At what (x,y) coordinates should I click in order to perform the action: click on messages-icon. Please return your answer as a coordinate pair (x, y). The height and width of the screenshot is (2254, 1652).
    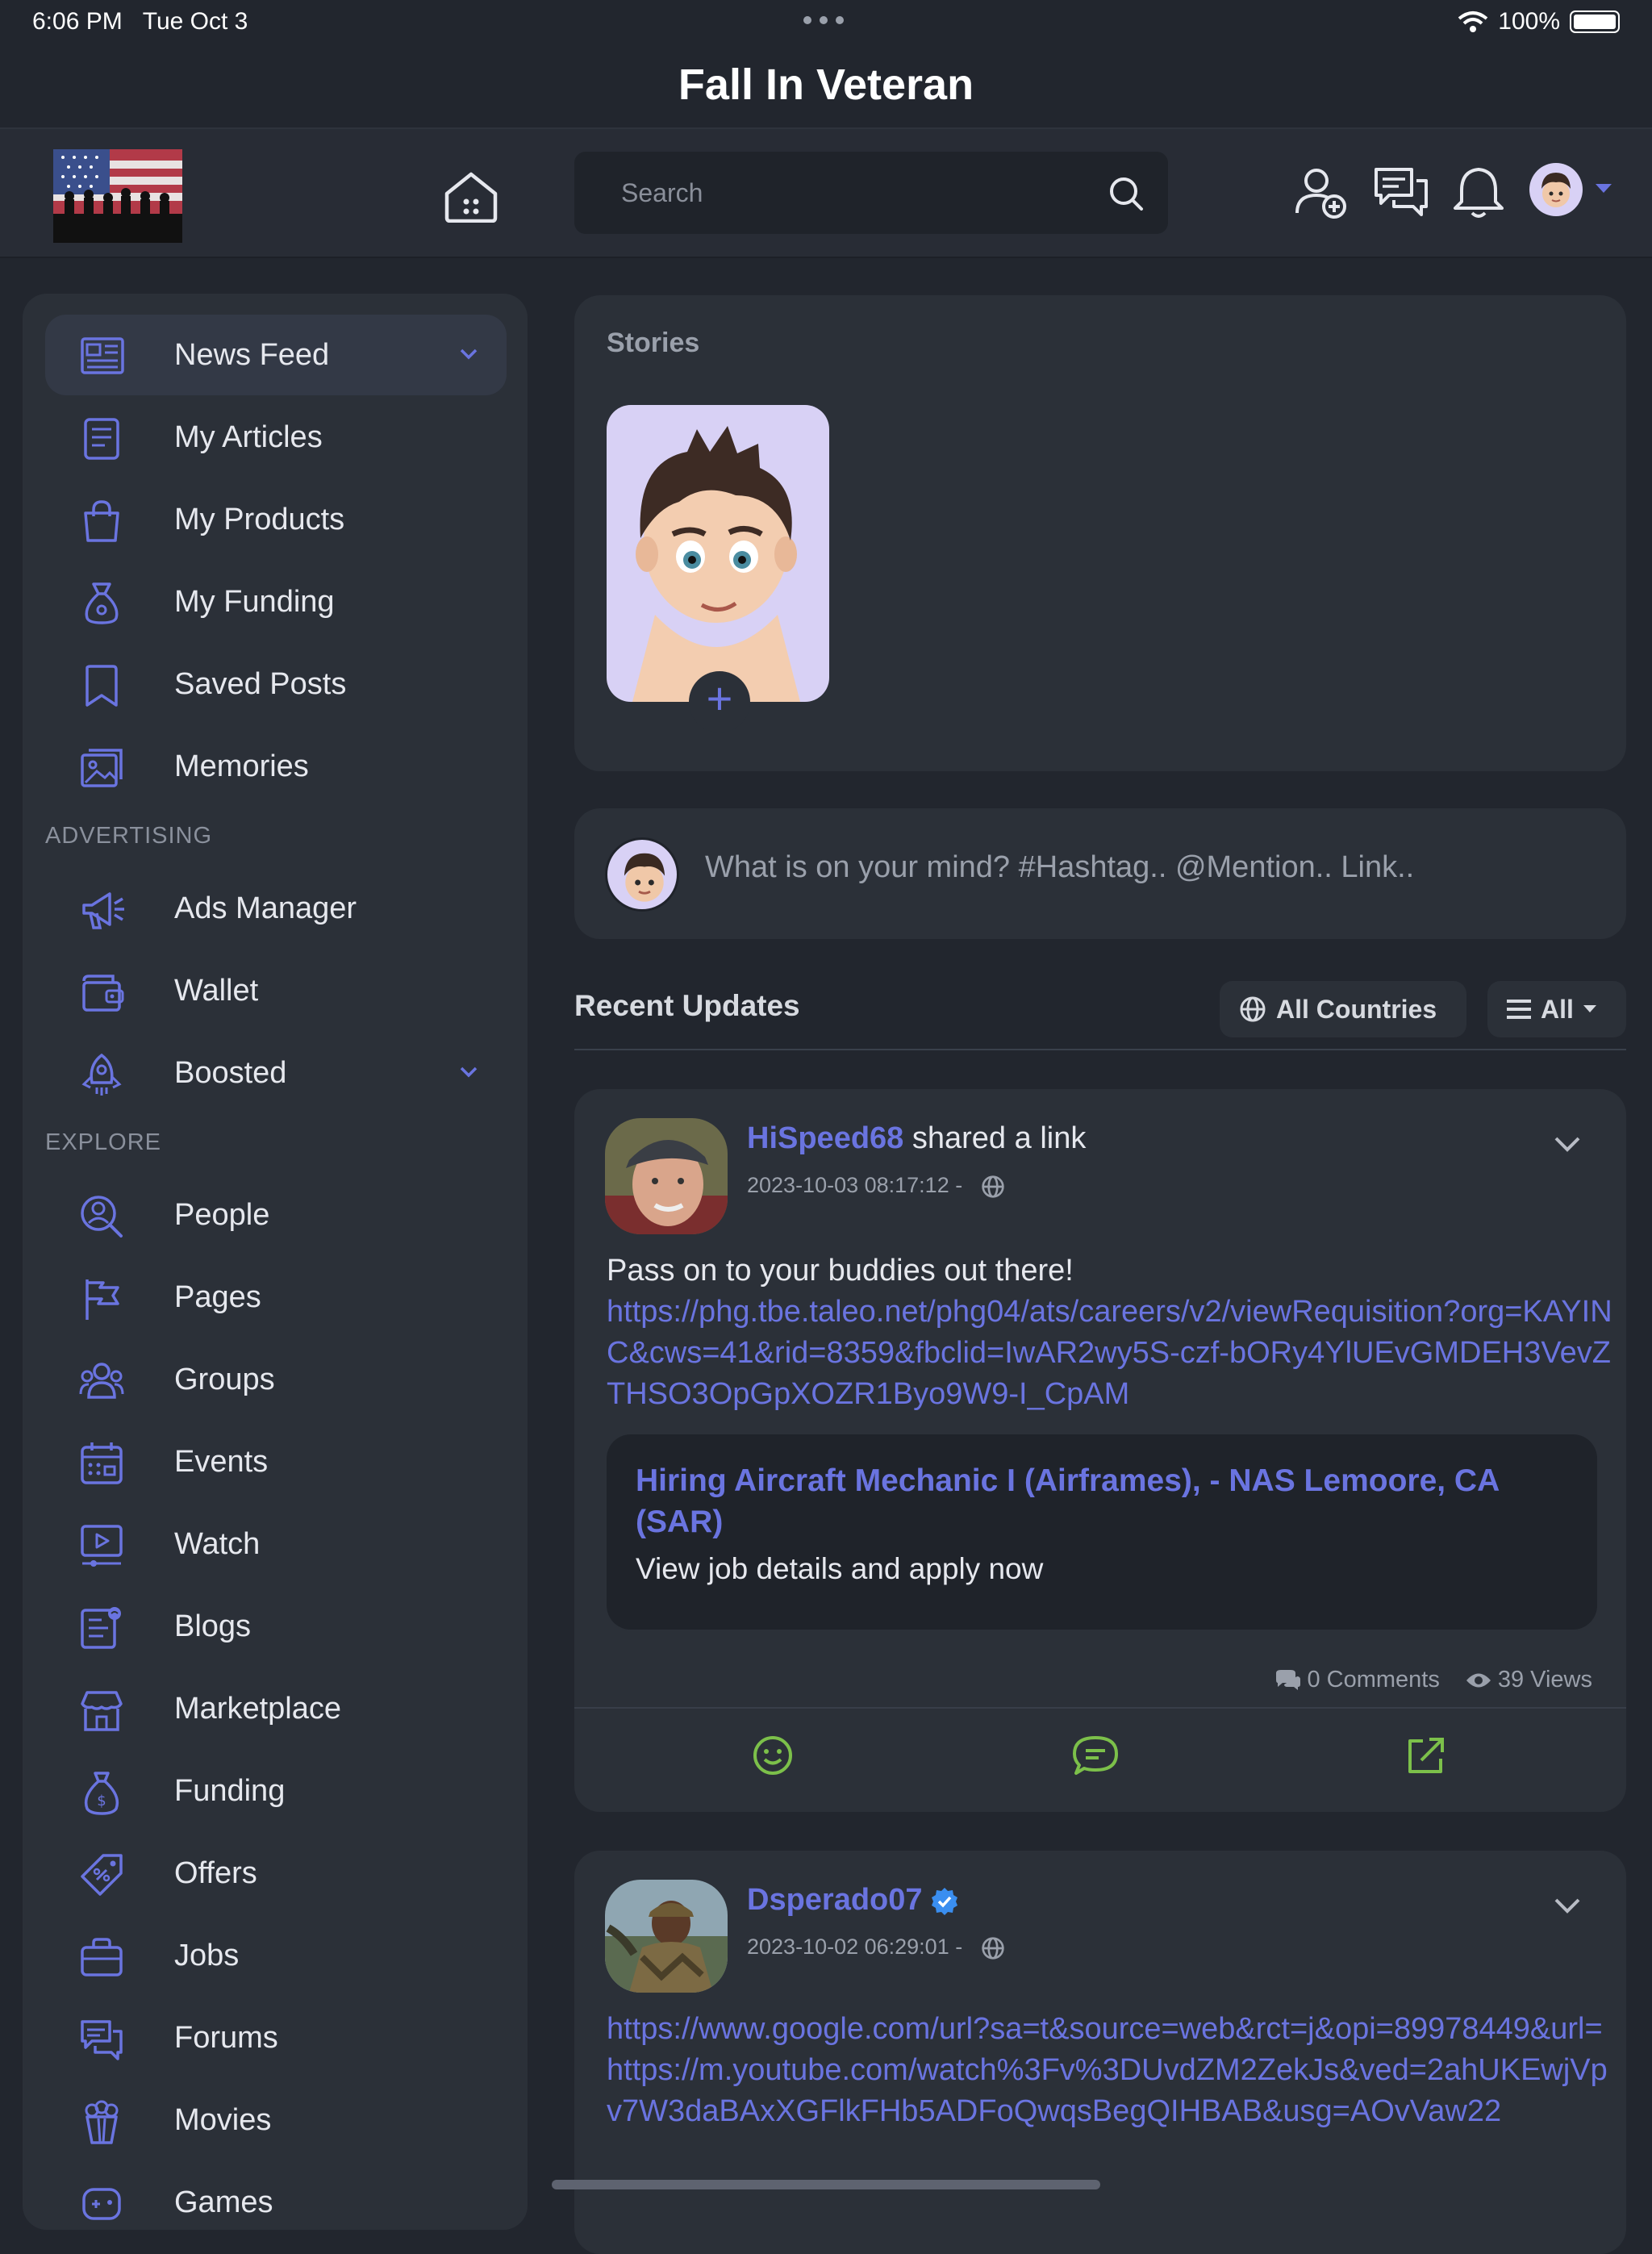
    Looking at the image, I should click on (1401, 193).